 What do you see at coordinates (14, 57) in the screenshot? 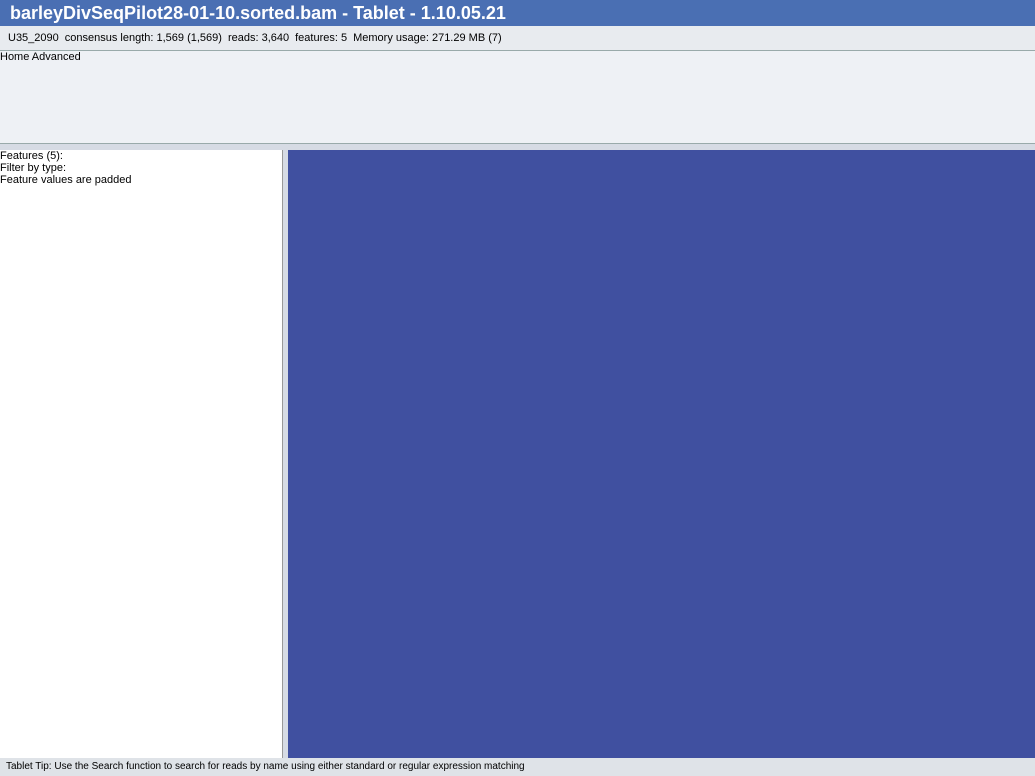
I see `tab-home: Home` at bounding box center [14, 57].